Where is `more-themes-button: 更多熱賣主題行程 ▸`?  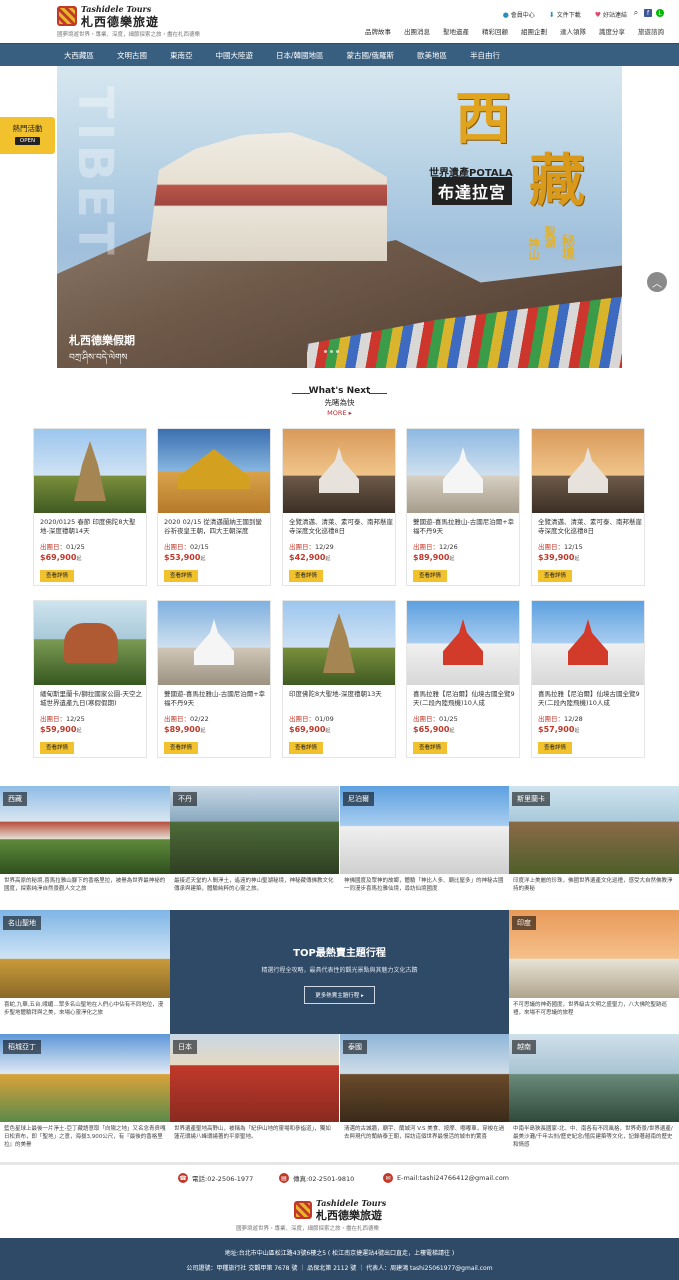
more-themes-button: 更多熱賣主題行程 ▸ is located at coordinates (339, 995).